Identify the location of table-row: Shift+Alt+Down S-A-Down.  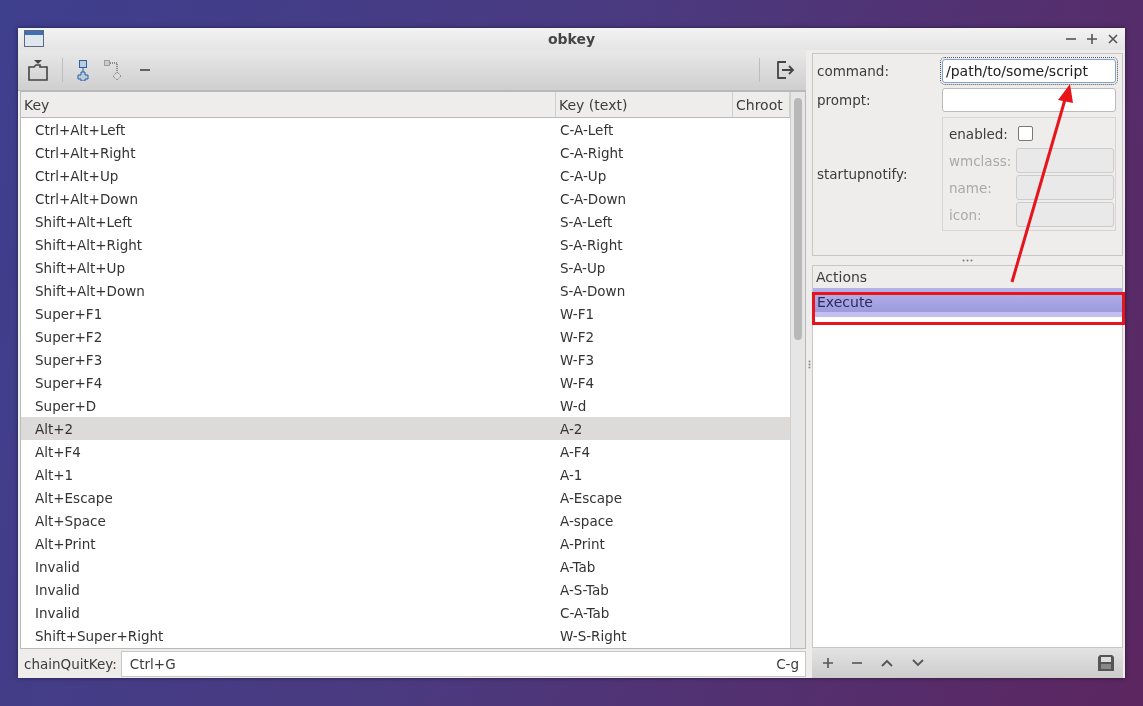
(405, 290).